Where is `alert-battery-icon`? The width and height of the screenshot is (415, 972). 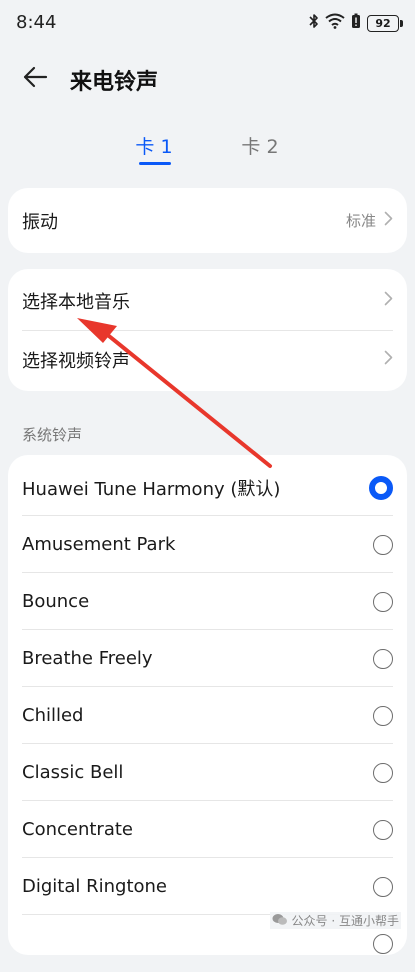 alert-battery-icon is located at coordinates (356, 23).